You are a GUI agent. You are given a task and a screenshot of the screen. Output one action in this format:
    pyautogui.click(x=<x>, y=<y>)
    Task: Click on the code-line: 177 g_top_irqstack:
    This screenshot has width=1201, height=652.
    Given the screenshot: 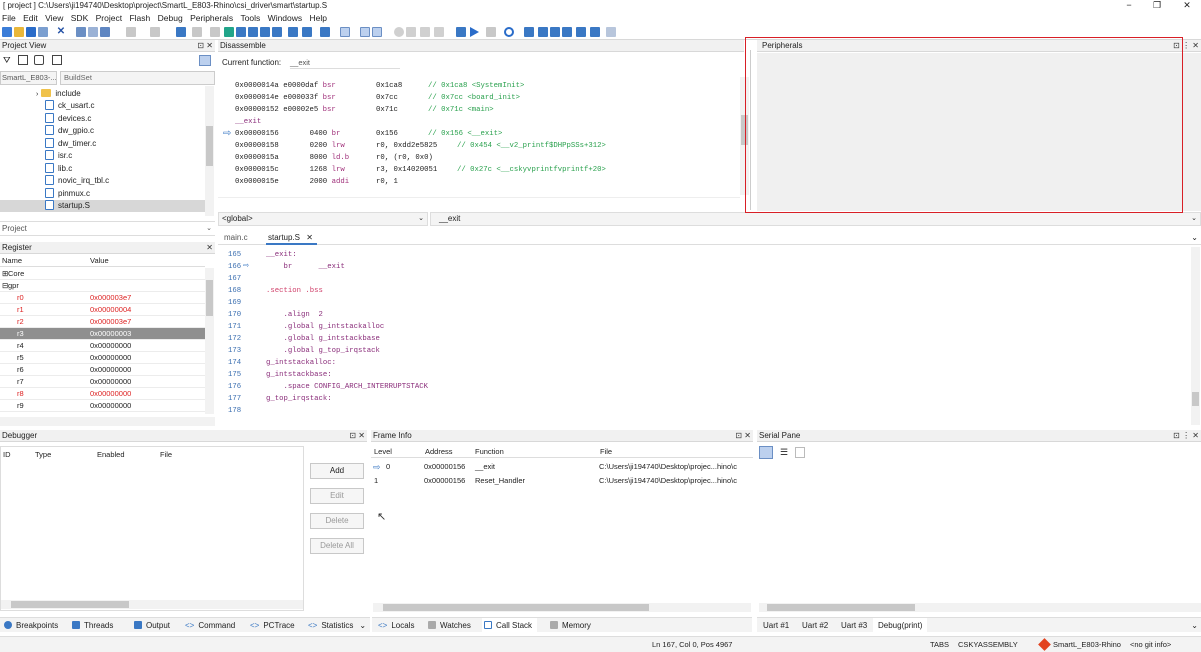 What is the action you would take?
    pyautogui.click(x=705, y=399)
    